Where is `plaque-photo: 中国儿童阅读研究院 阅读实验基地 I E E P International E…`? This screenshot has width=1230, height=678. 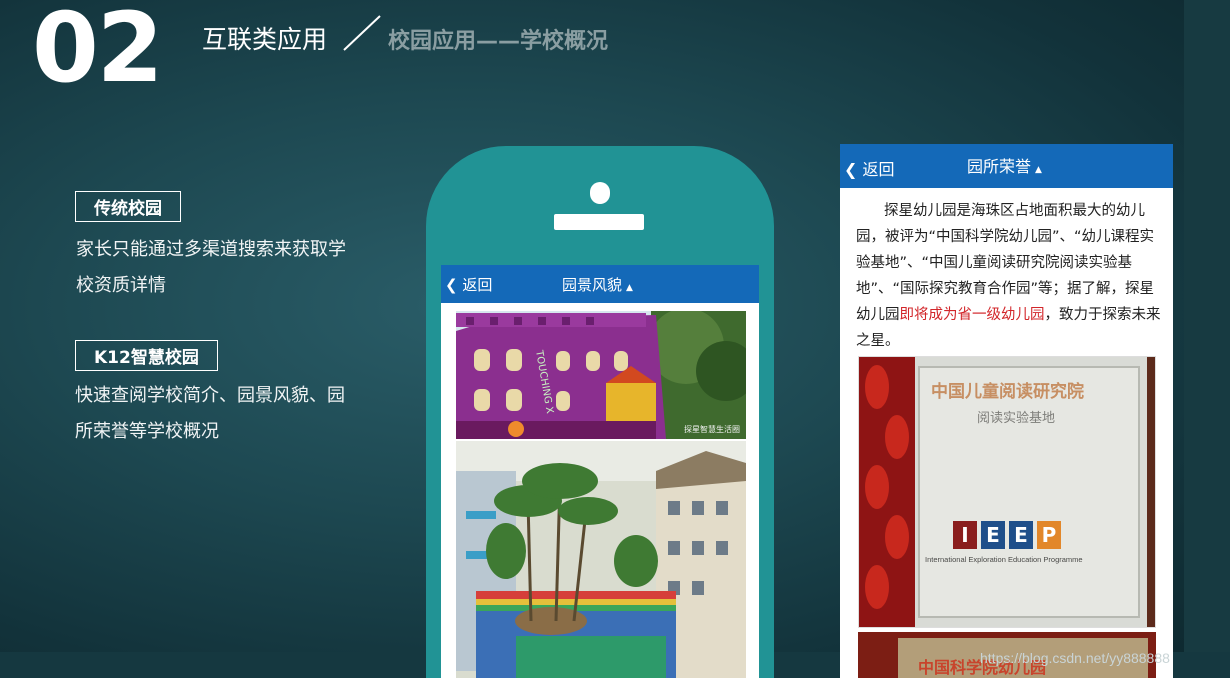 plaque-photo: 中国儿童阅读研究院 阅读实验基地 I E E P International E… is located at coordinates (1007, 492).